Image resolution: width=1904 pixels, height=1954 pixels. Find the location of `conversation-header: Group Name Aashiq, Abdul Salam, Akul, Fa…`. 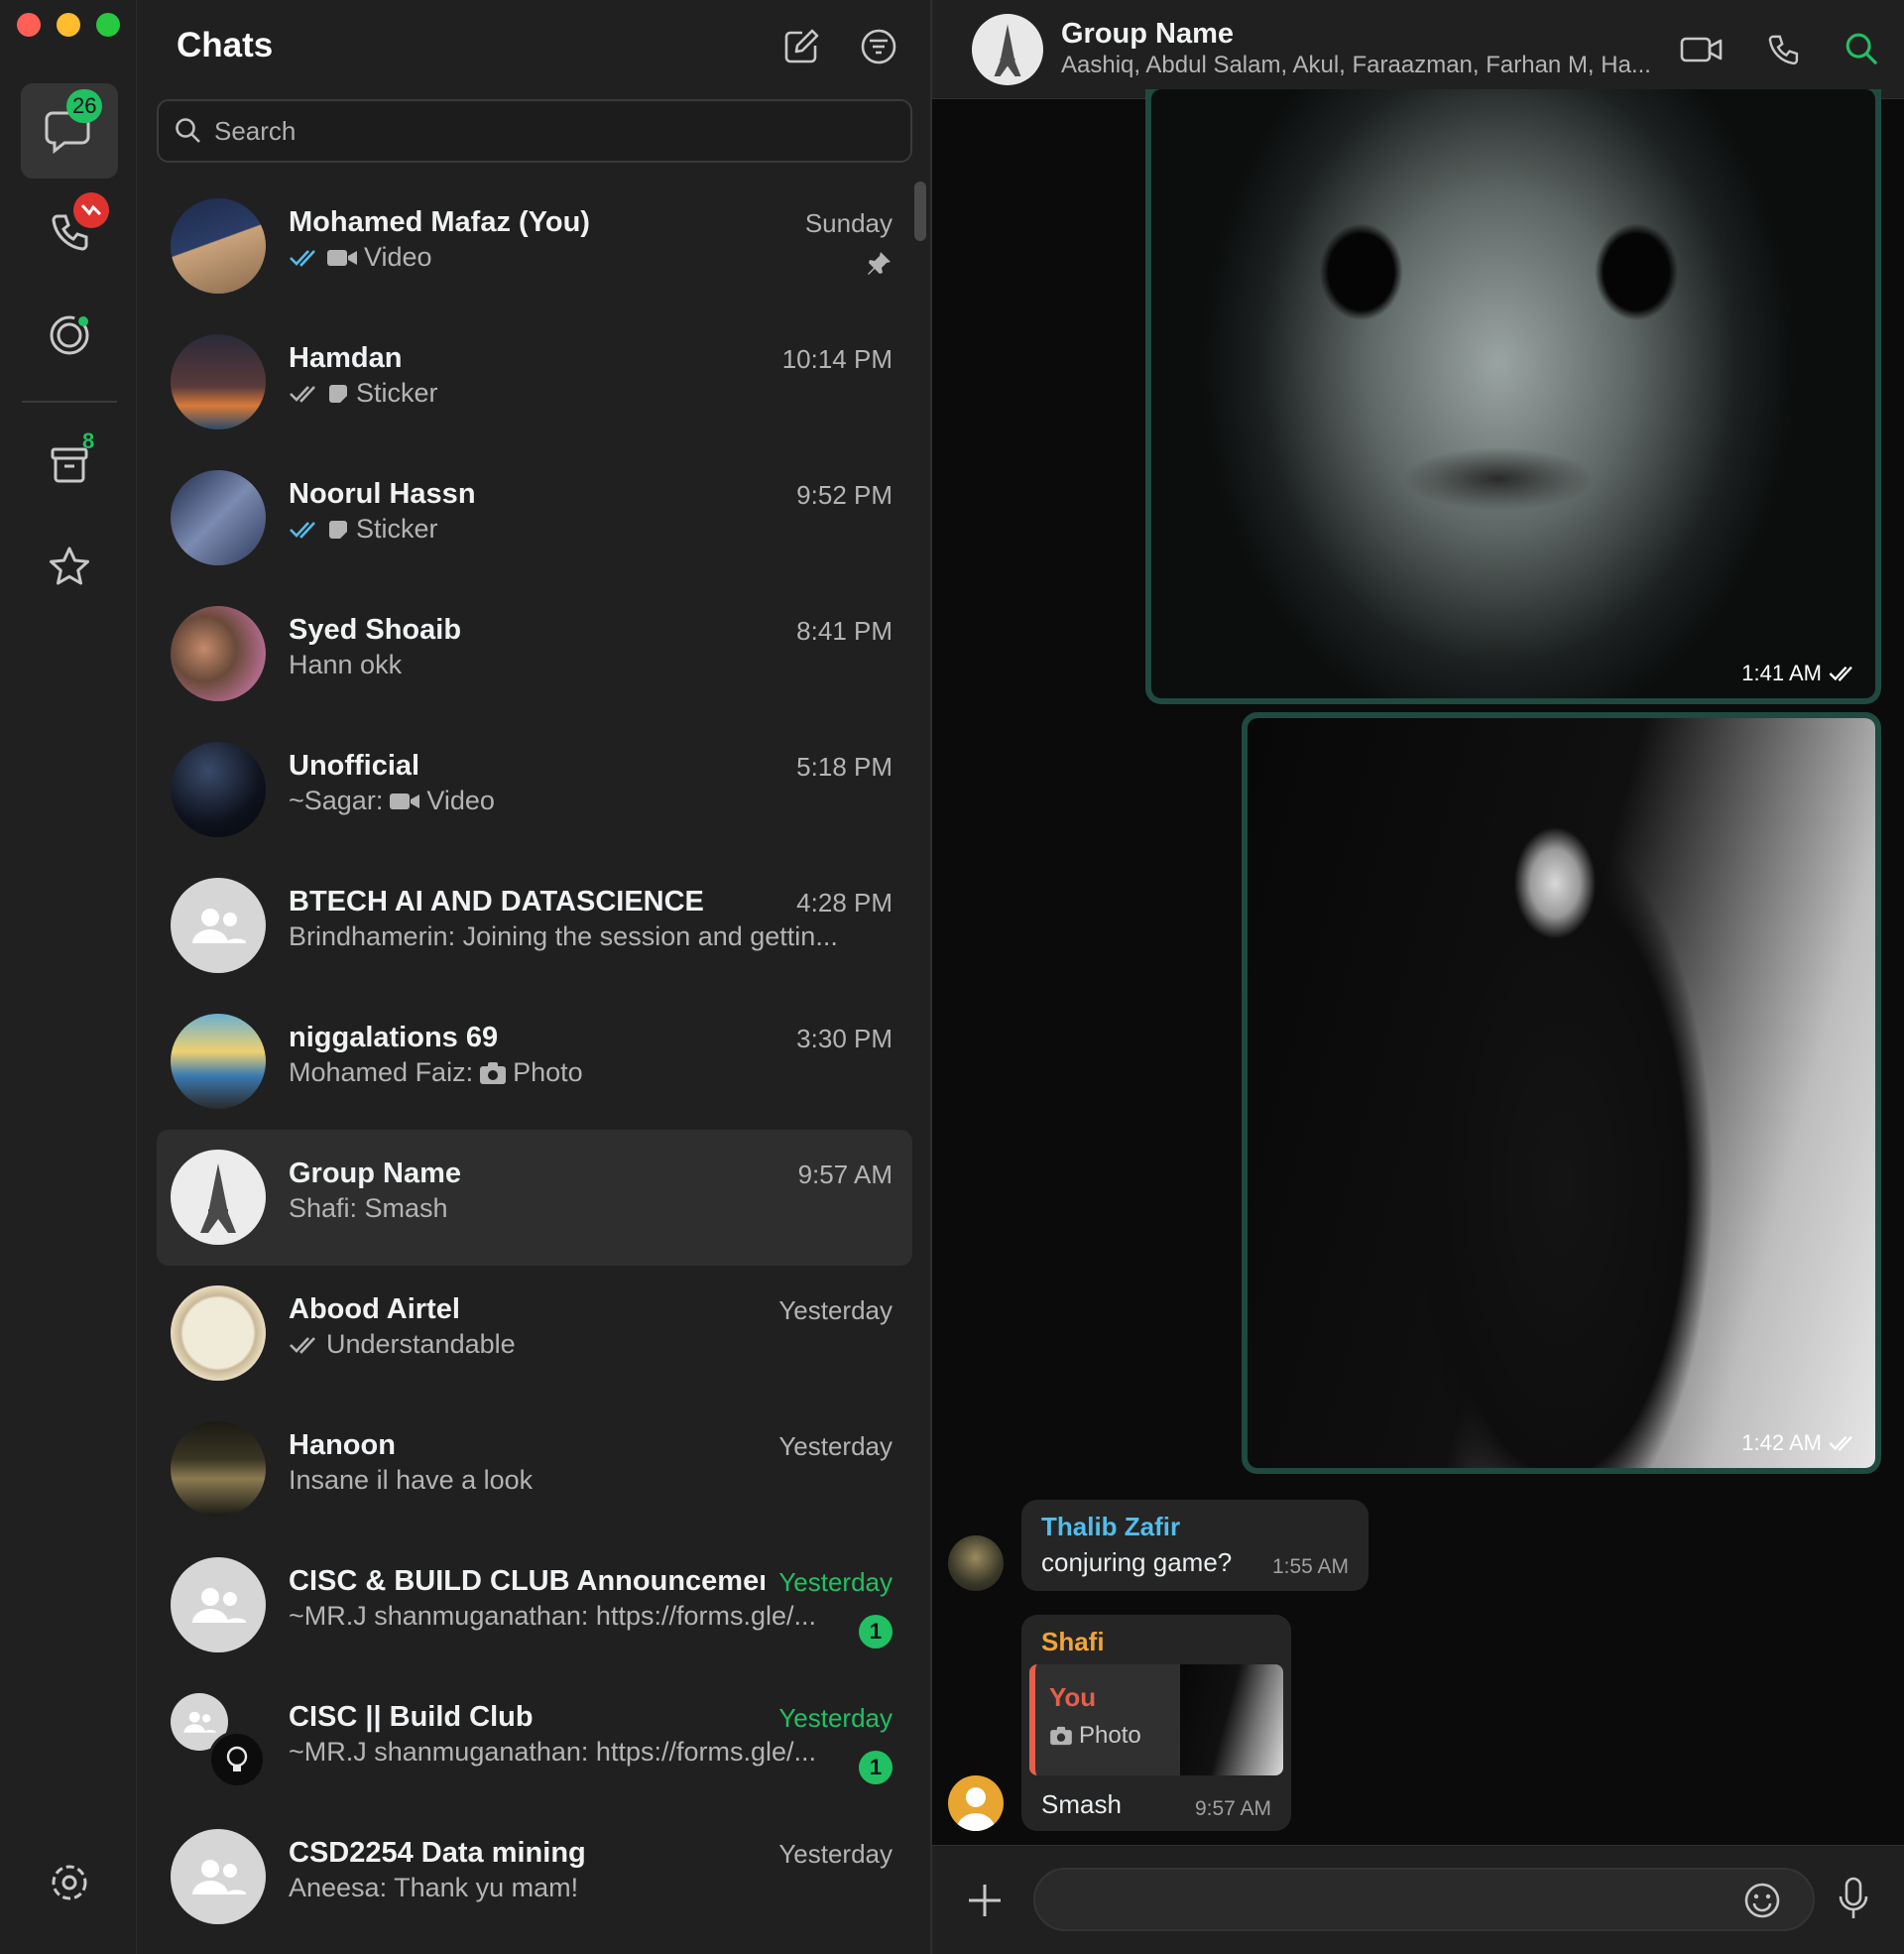

conversation-header: Group Name Aashiq, Abdul Salam, Akul, Fa… is located at coordinates (1418, 49).